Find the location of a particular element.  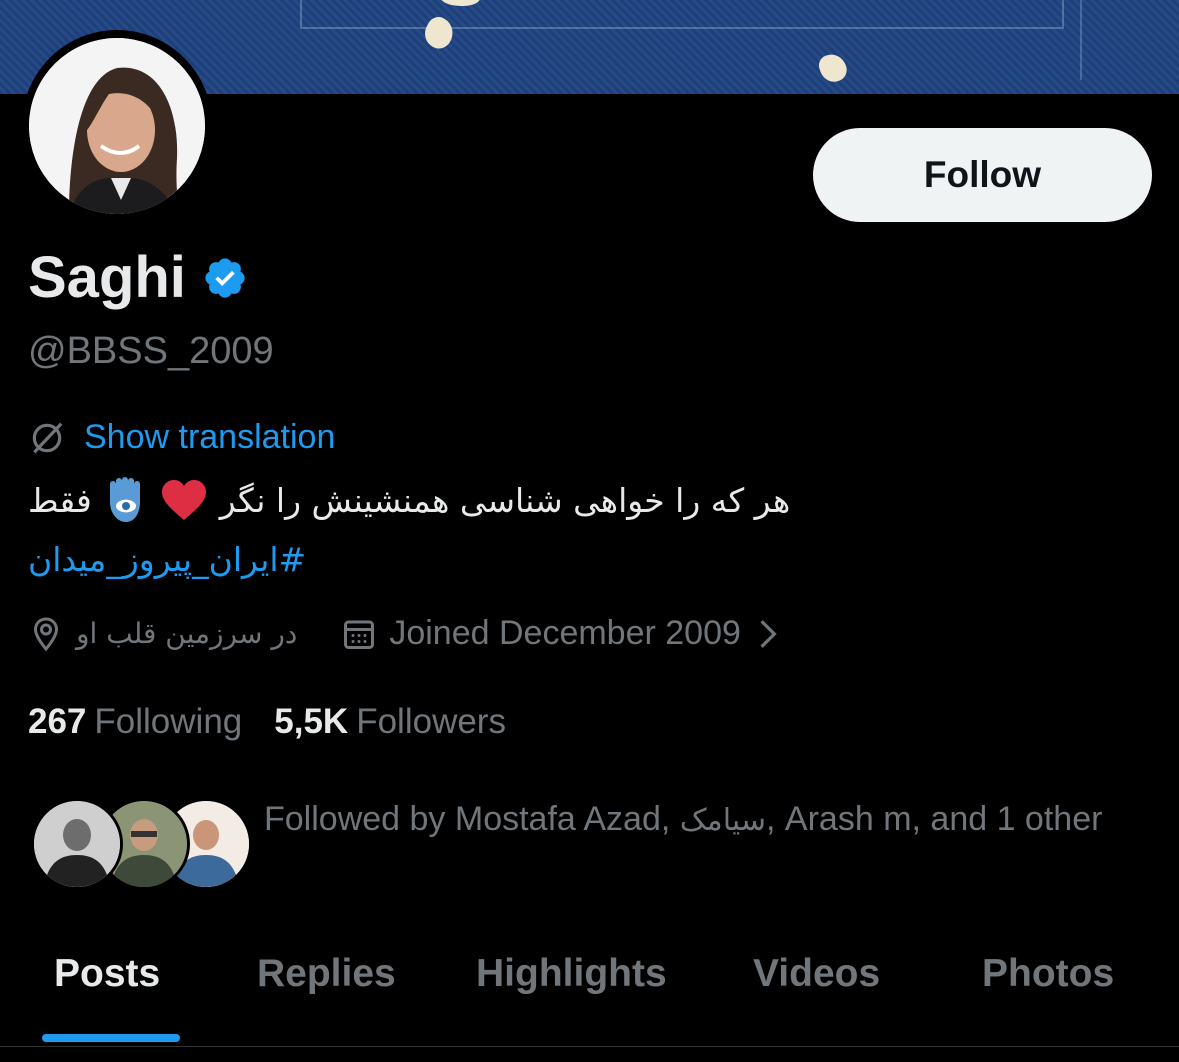

banner-pattern-frame is located at coordinates (682, 14).